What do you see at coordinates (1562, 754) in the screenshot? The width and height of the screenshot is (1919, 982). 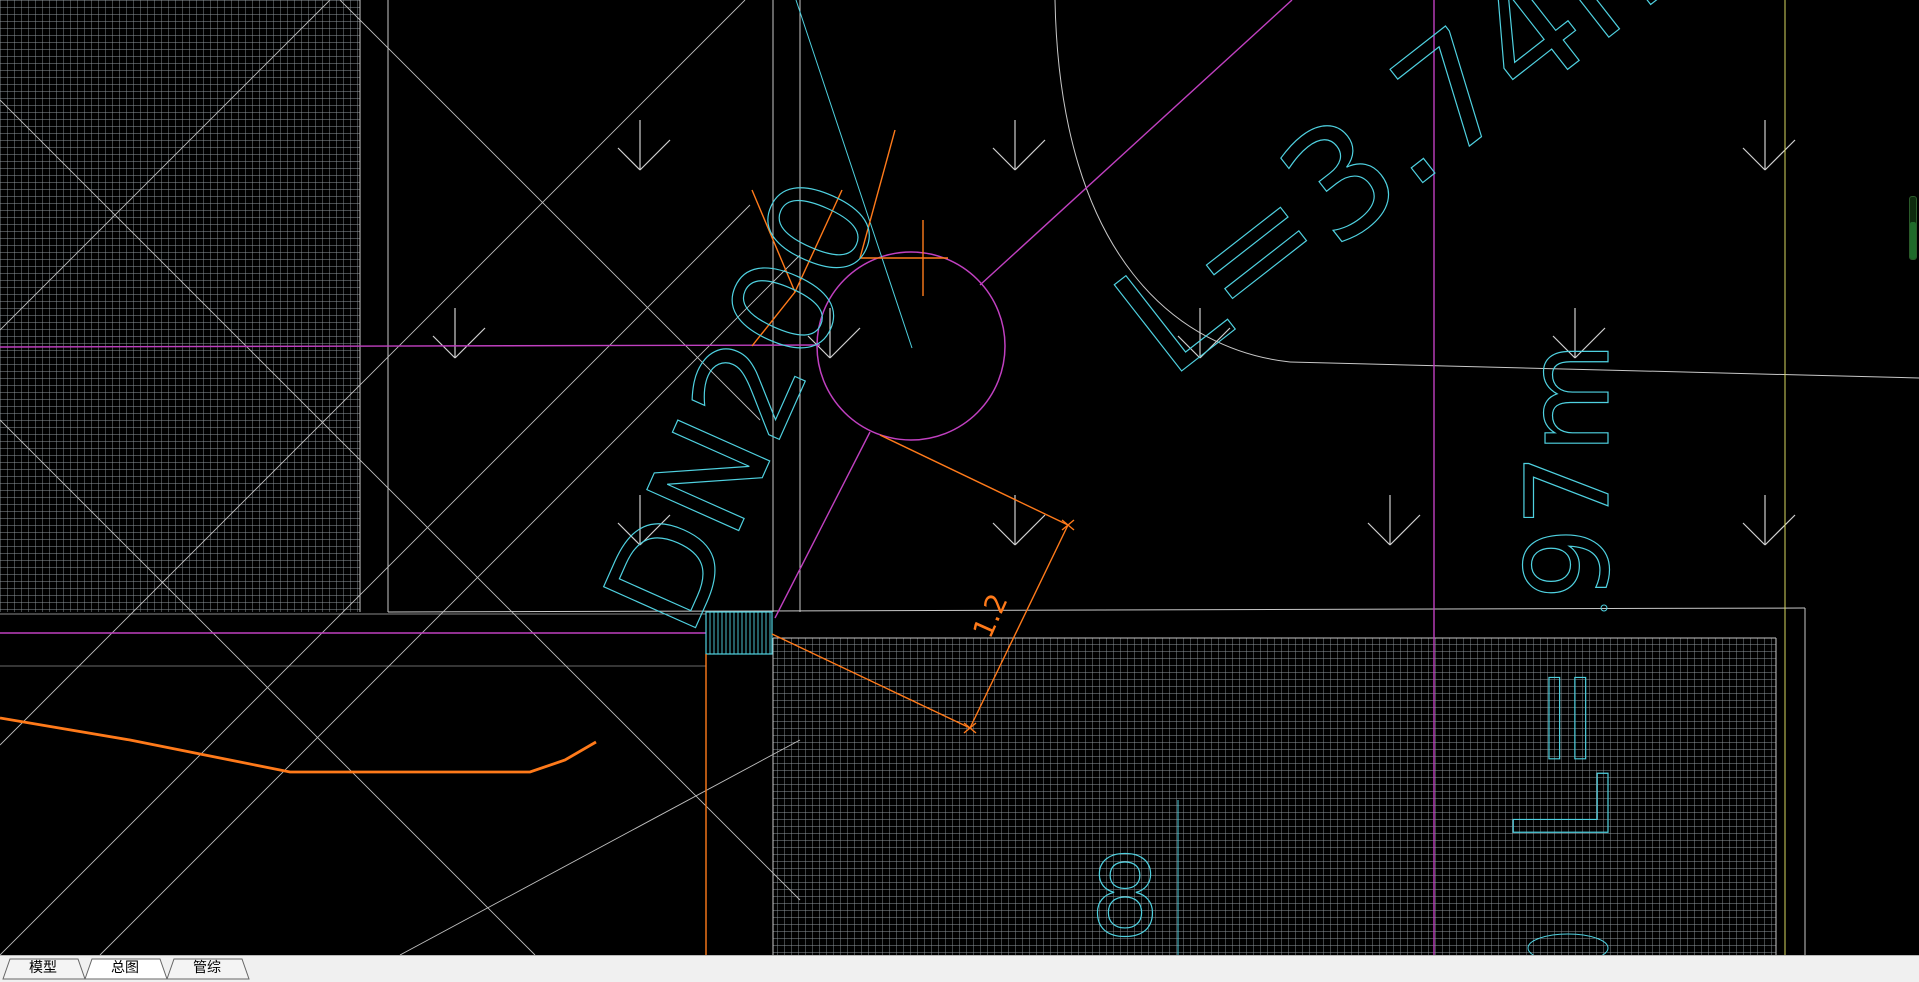 I see `length-label-fragment: L=` at bounding box center [1562, 754].